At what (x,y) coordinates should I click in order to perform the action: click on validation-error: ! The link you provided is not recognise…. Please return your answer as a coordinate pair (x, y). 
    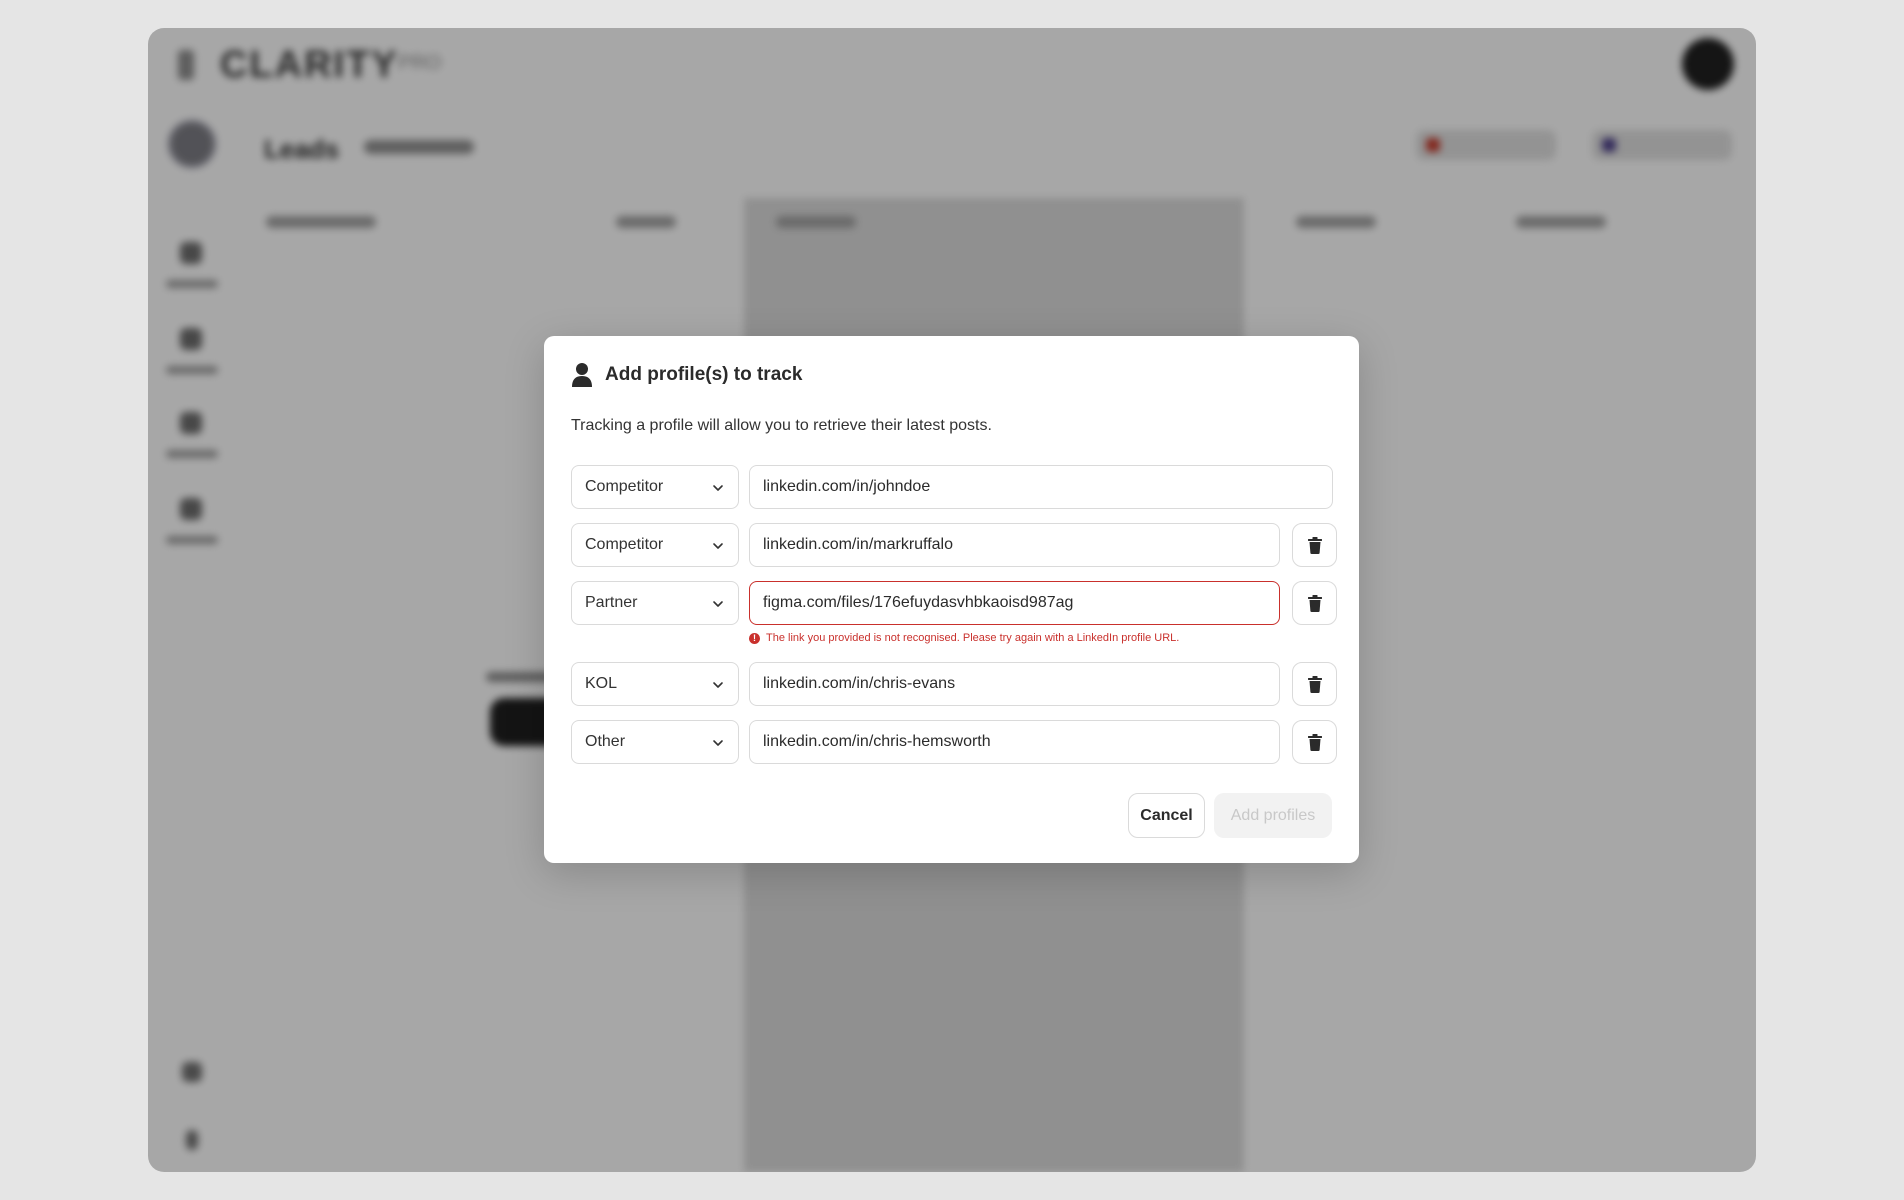
    Looking at the image, I should click on (964, 638).